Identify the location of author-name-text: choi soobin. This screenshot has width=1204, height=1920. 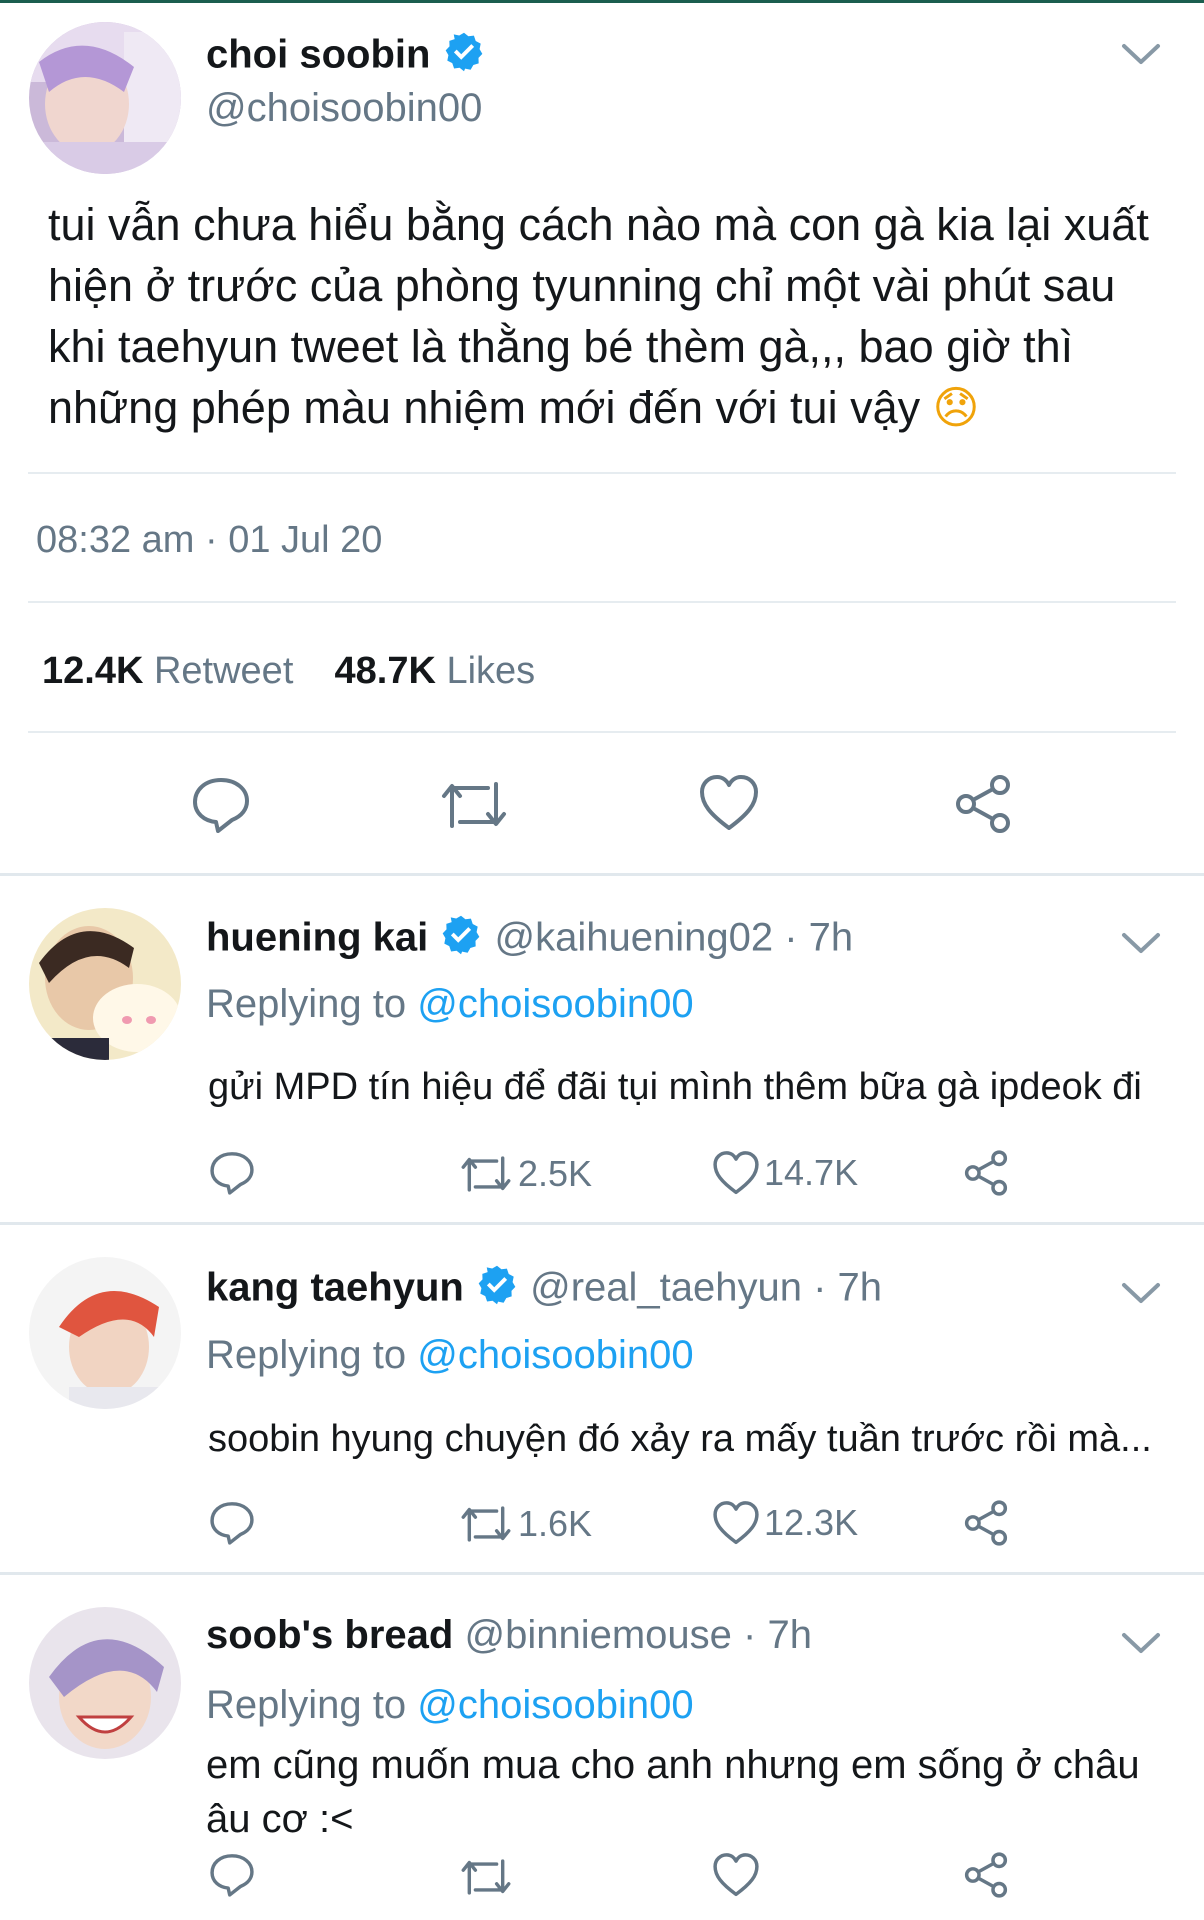
(318, 54).